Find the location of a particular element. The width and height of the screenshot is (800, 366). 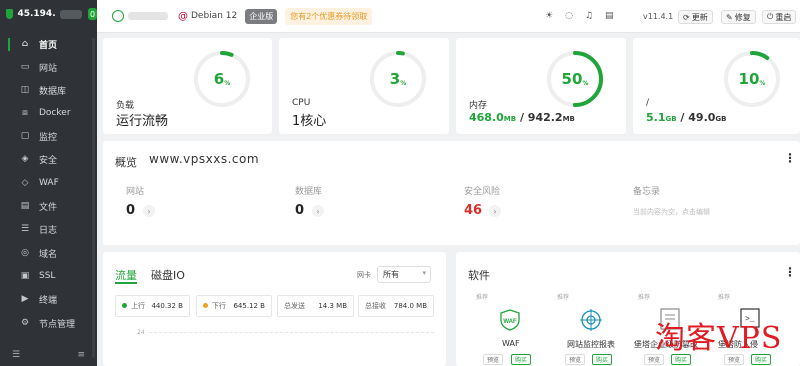

sidebar-item-ssl: ▣ SSL is located at coordinates (48, 276).